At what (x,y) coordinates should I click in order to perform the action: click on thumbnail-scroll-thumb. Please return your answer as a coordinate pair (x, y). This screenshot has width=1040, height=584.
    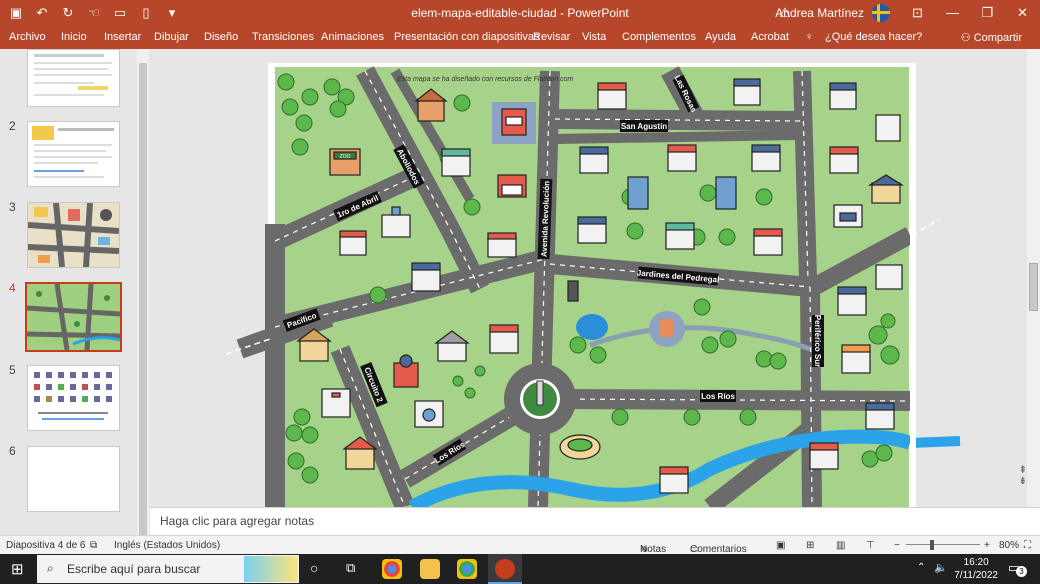
    Looking at the image, I should click on (143, 299).